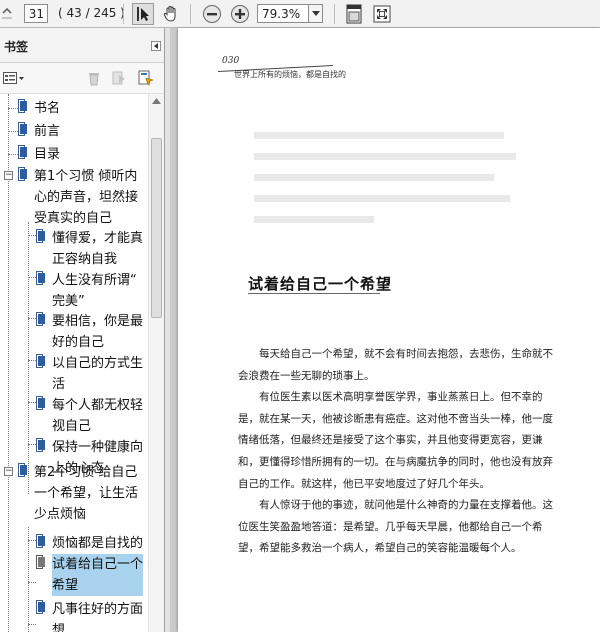 The image size is (600, 632). Describe the element at coordinates (98, 374) in the screenshot. I see `bookmark-label: 以自己的方式生活` at that location.